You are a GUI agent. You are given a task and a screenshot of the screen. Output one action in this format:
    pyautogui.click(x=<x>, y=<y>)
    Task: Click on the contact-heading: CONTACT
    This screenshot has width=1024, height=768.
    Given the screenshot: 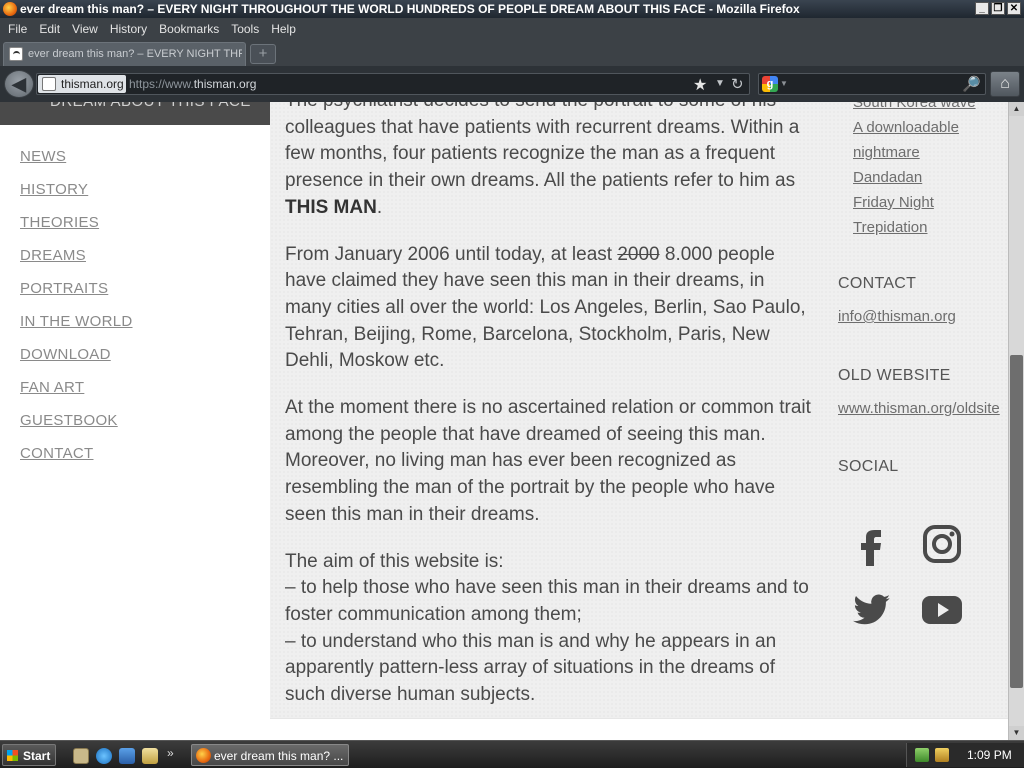 What is the action you would take?
    pyautogui.click(x=877, y=283)
    